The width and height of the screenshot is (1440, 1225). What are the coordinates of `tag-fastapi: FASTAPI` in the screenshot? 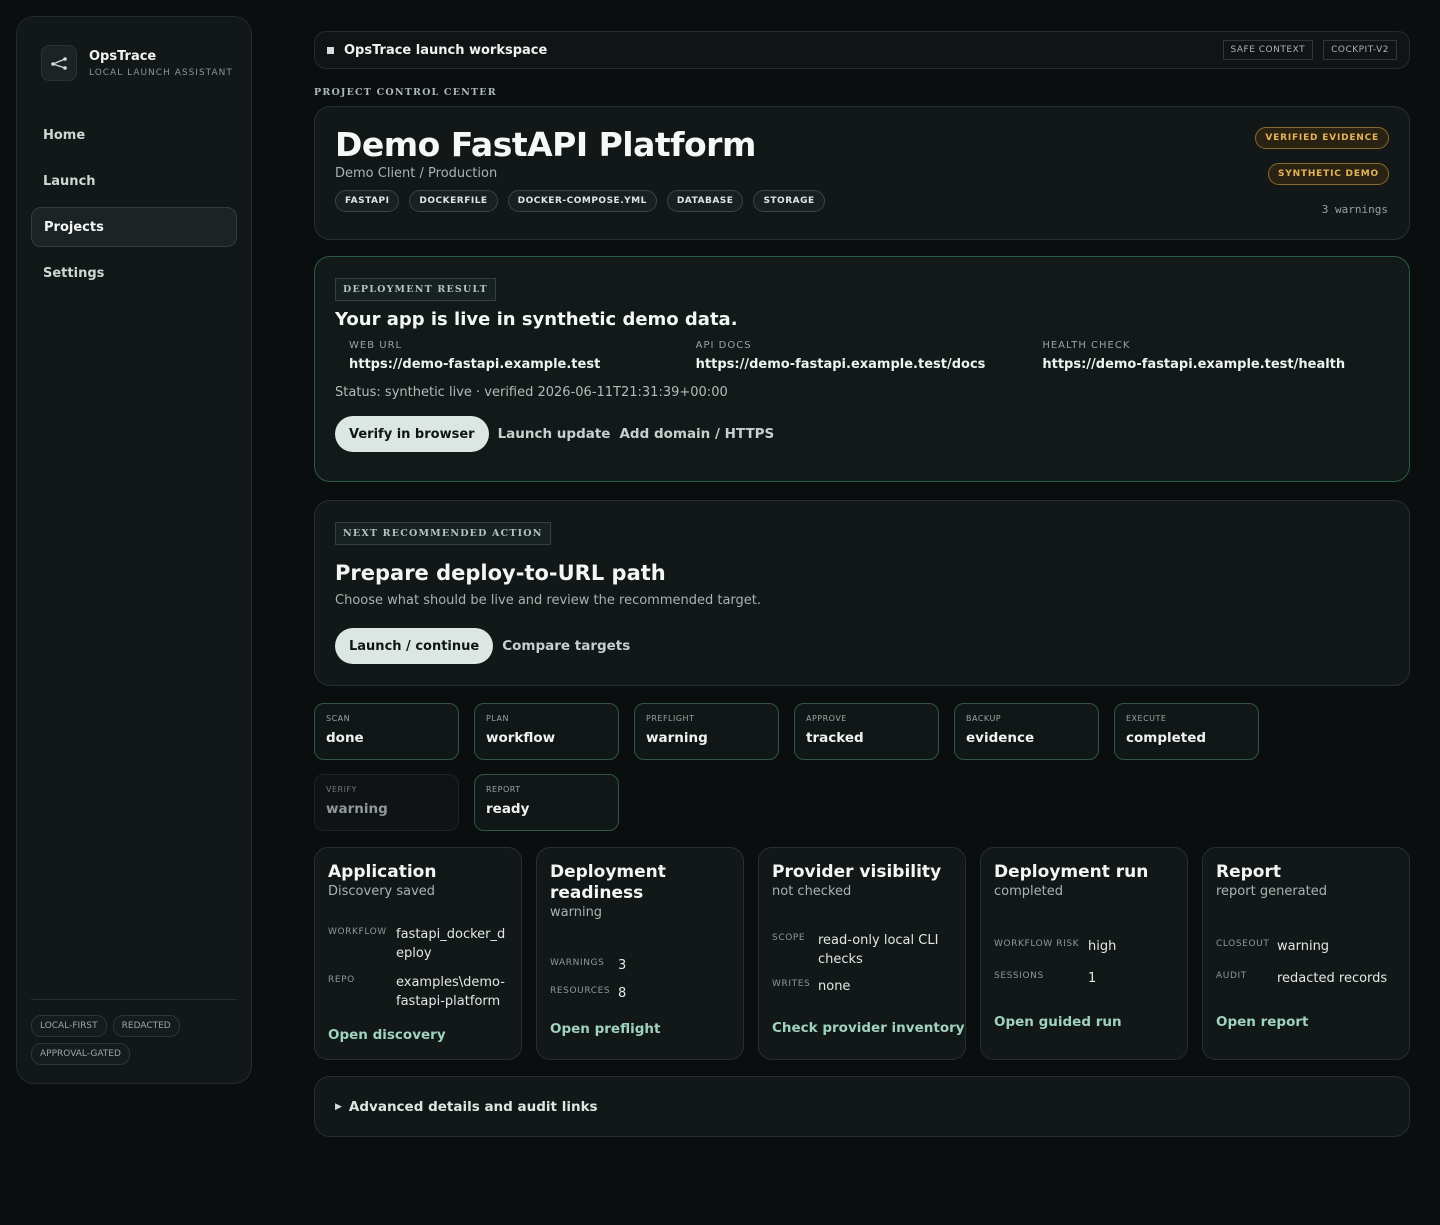 It's located at (367, 201).